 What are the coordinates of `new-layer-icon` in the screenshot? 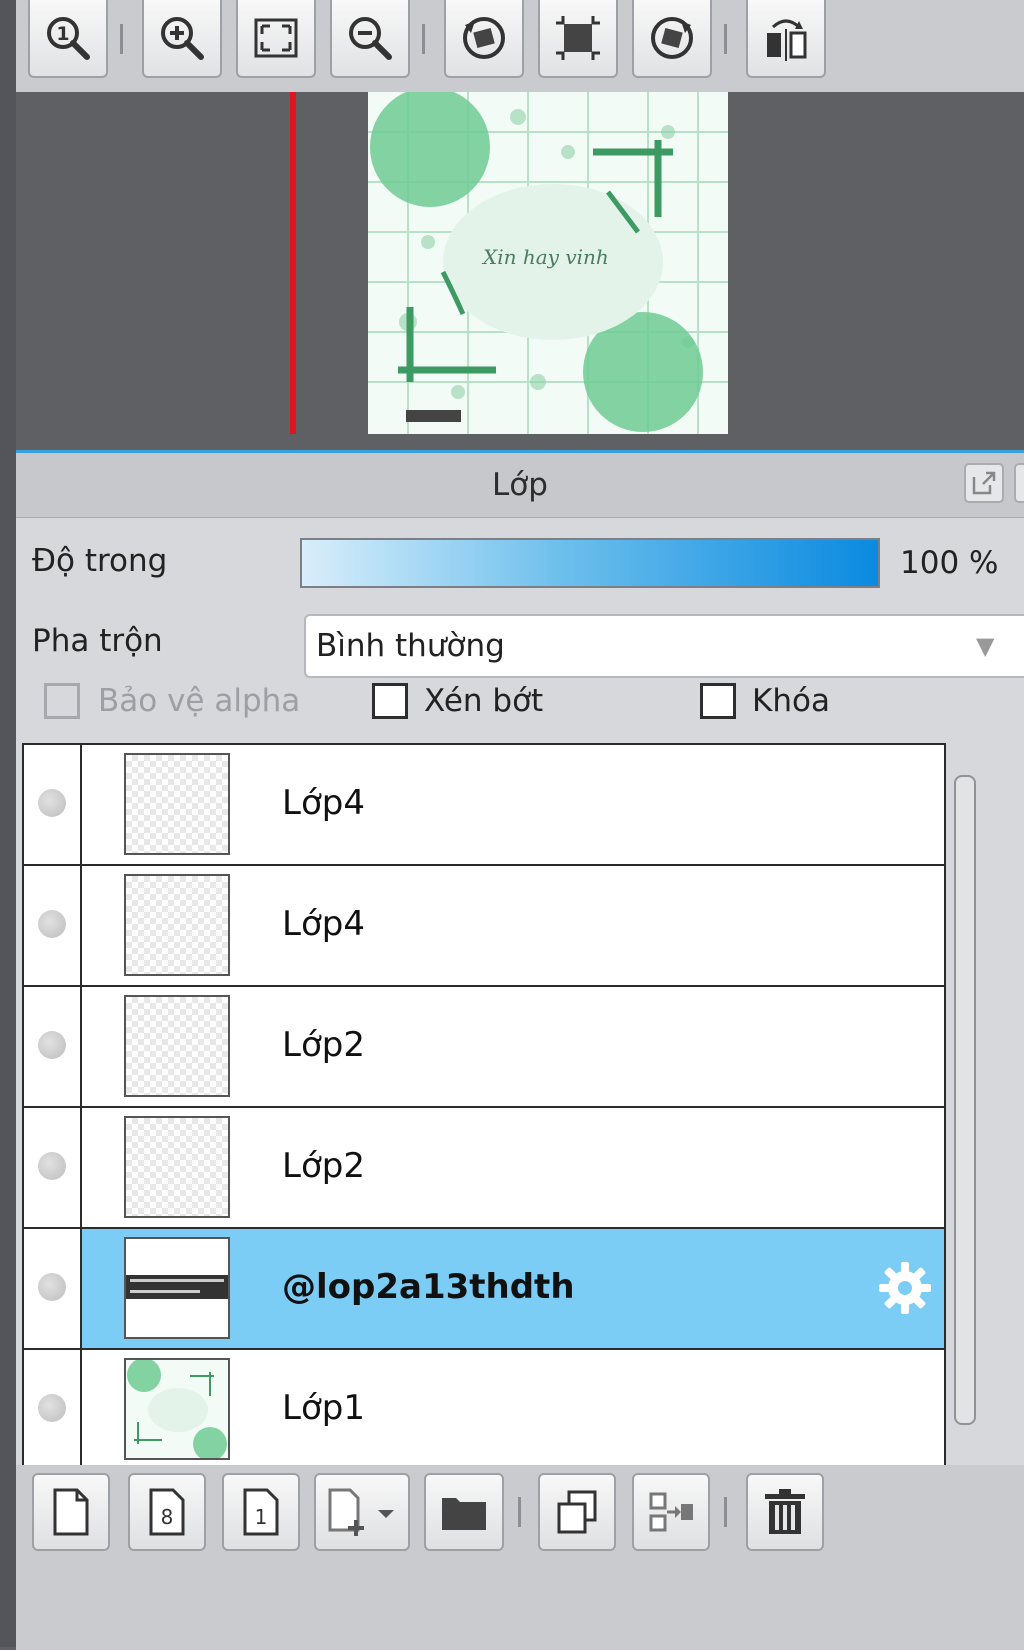 It's located at (71, 1512).